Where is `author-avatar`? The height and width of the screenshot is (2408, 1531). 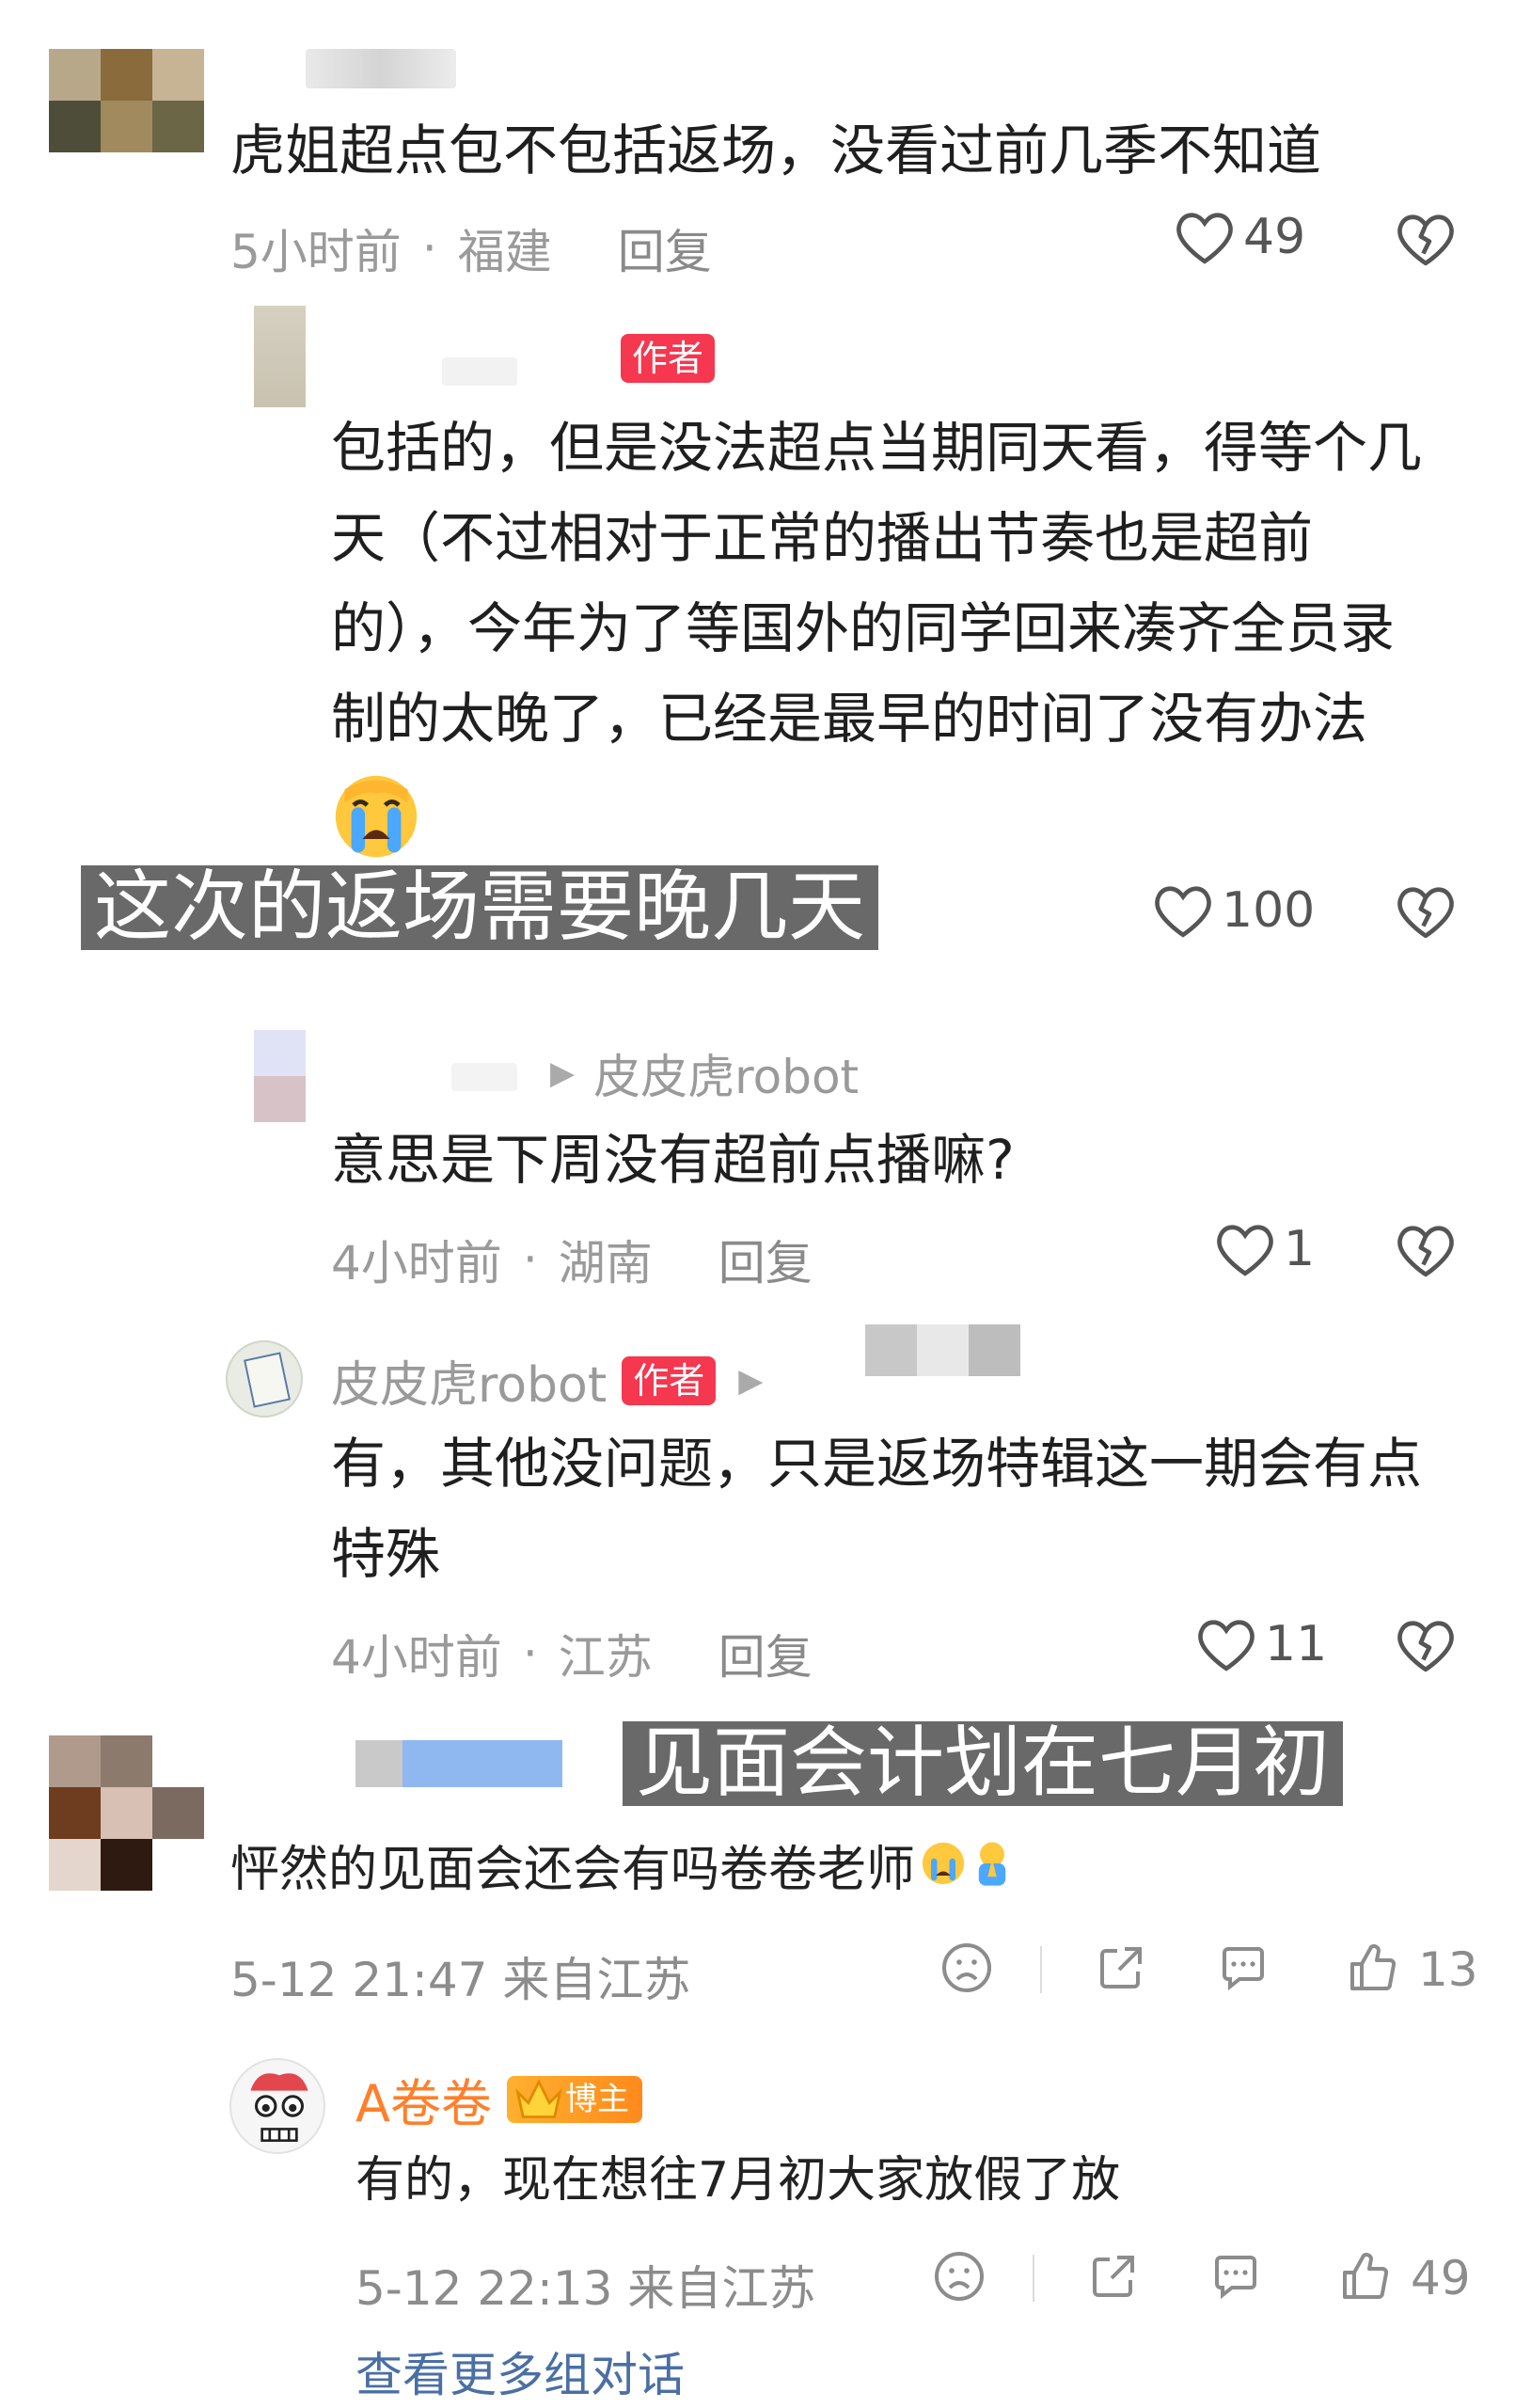 author-avatar is located at coordinates (264, 1379).